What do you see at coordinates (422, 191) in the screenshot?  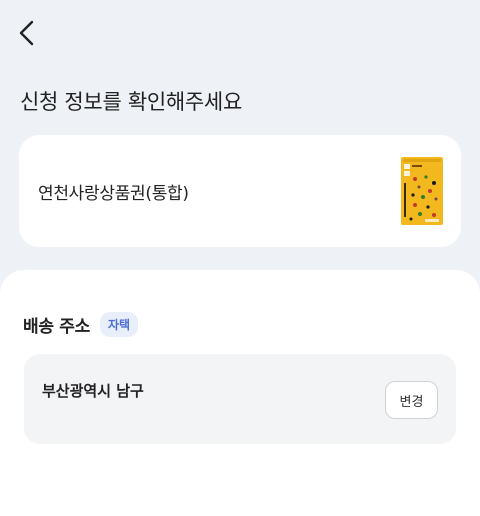 I see `gift-card-thumbnail` at bounding box center [422, 191].